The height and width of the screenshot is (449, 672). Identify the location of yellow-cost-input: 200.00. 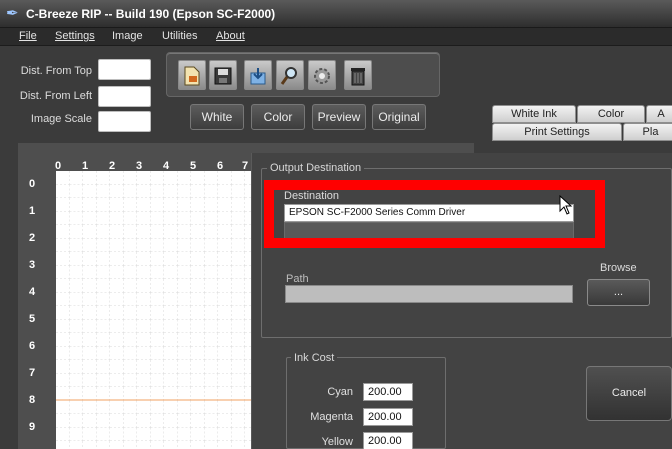
(388, 440).